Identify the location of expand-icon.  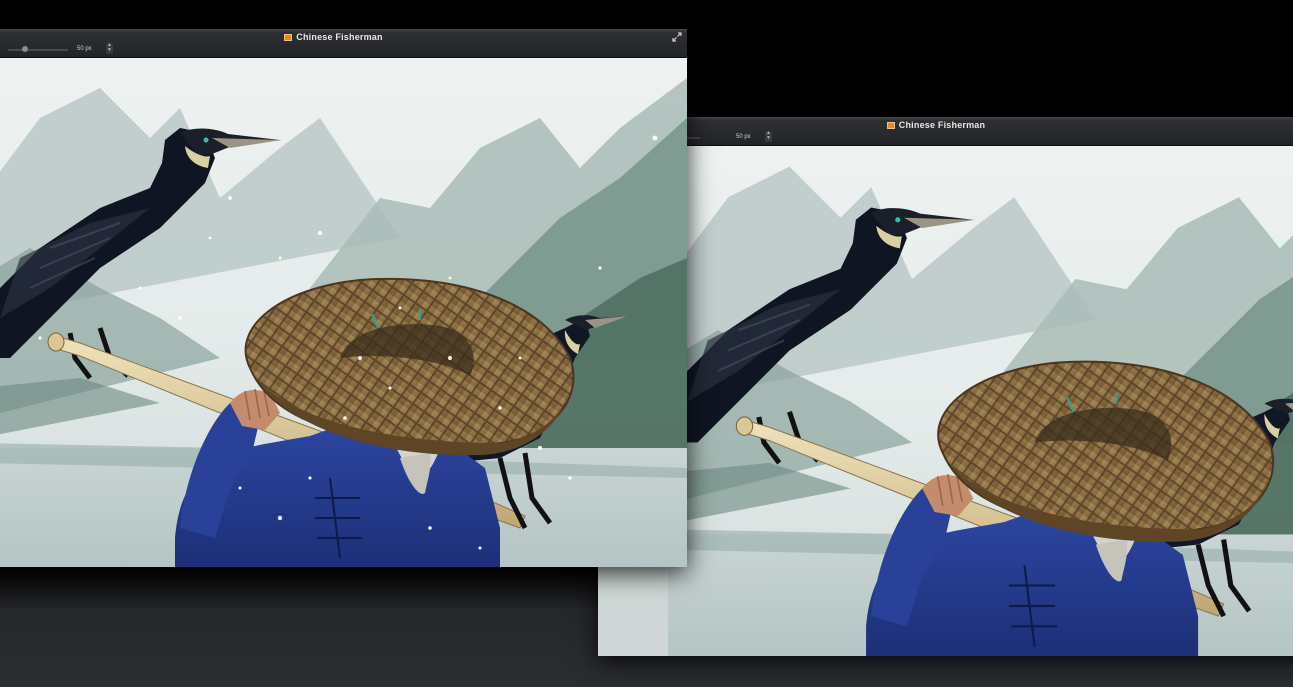
(677, 37).